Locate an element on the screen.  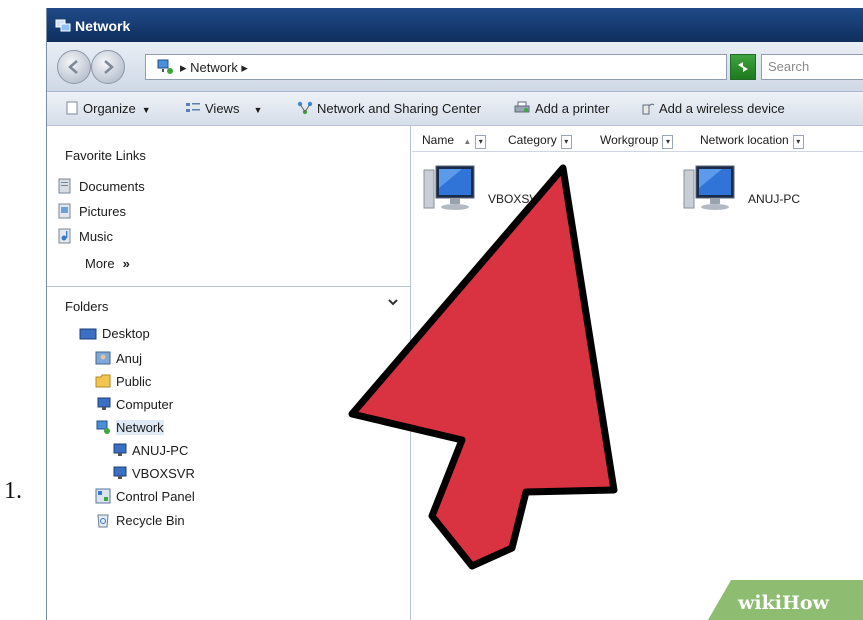
watermark-prefix: wiki is located at coordinates (760, 603).